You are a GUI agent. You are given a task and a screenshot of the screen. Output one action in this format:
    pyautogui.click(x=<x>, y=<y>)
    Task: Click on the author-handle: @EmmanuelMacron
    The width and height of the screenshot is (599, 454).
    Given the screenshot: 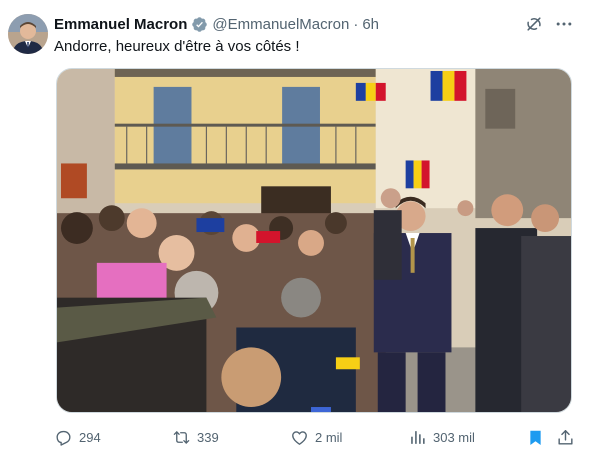 What is the action you would take?
    pyautogui.click(x=280, y=24)
    